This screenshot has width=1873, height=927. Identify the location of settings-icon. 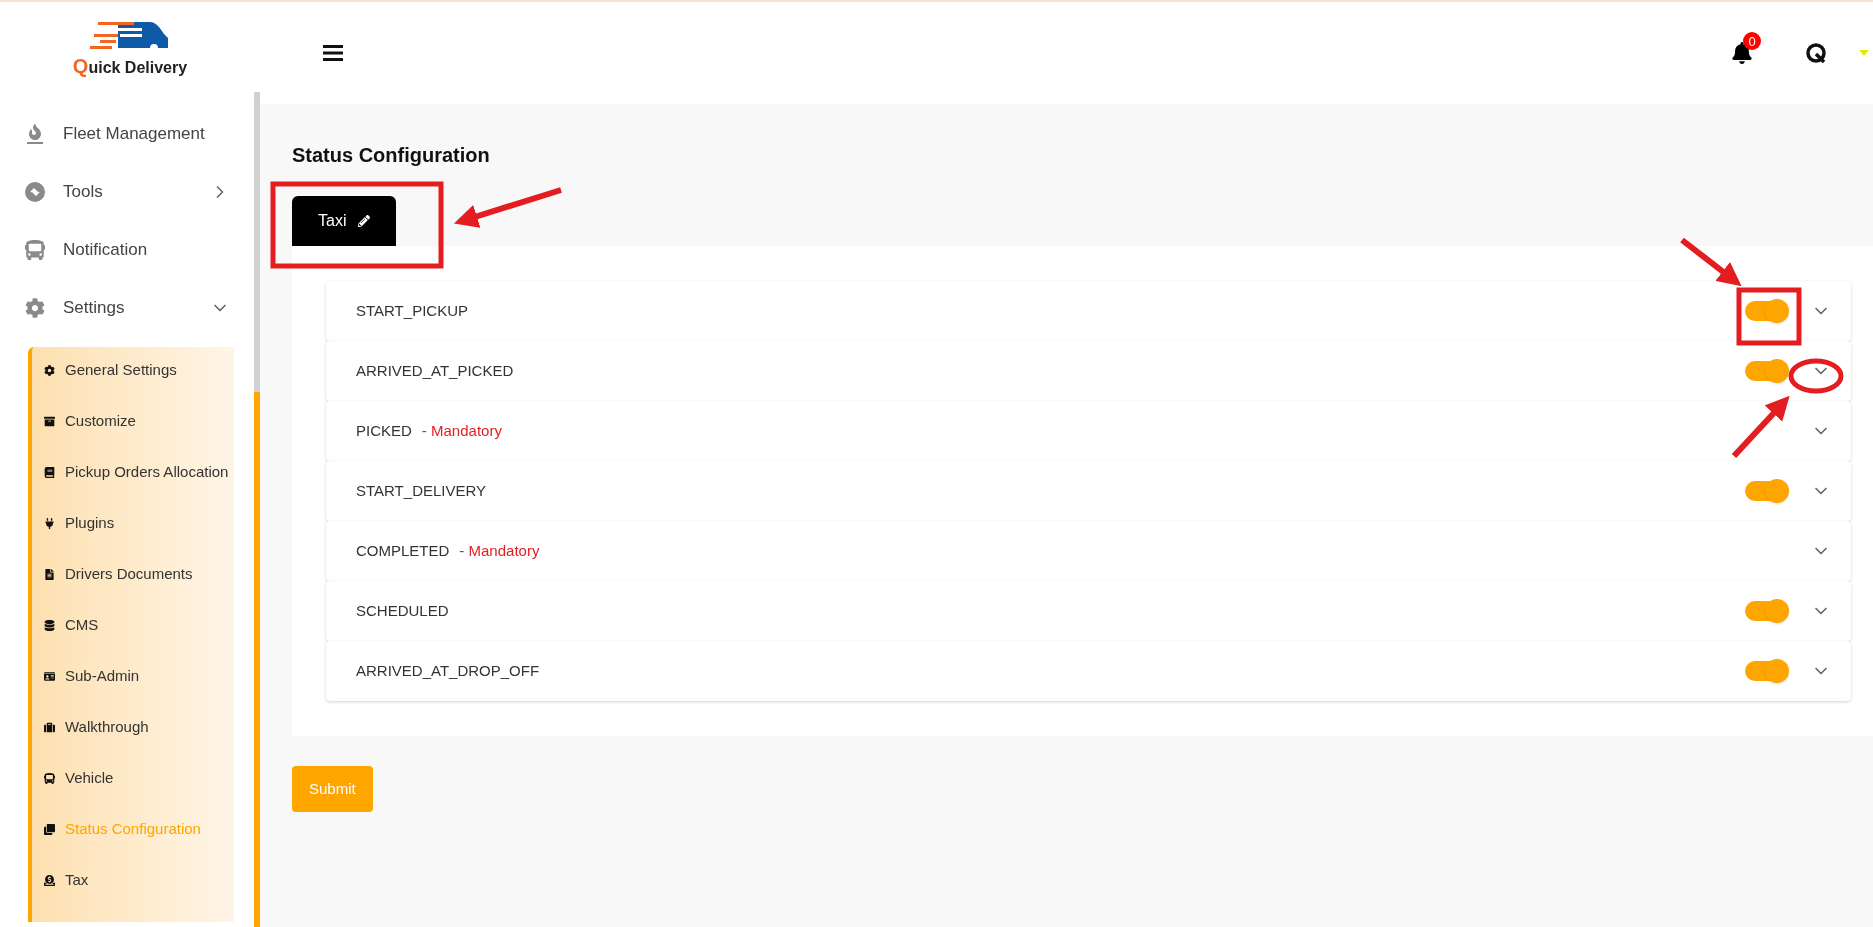
(35, 308).